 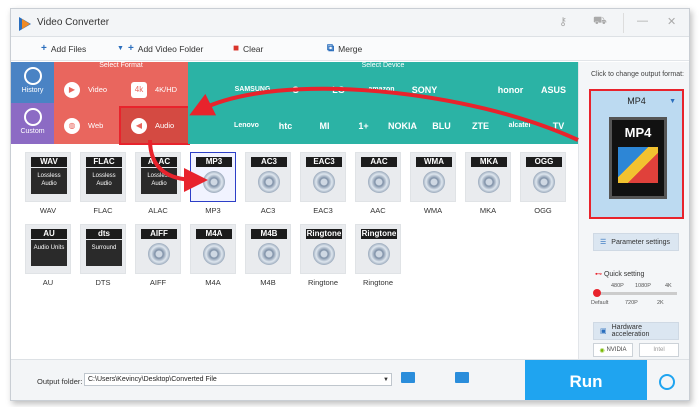 I want to click on parameter-settings-button: ☰ Parameter settings, so click(x=636, y=242).